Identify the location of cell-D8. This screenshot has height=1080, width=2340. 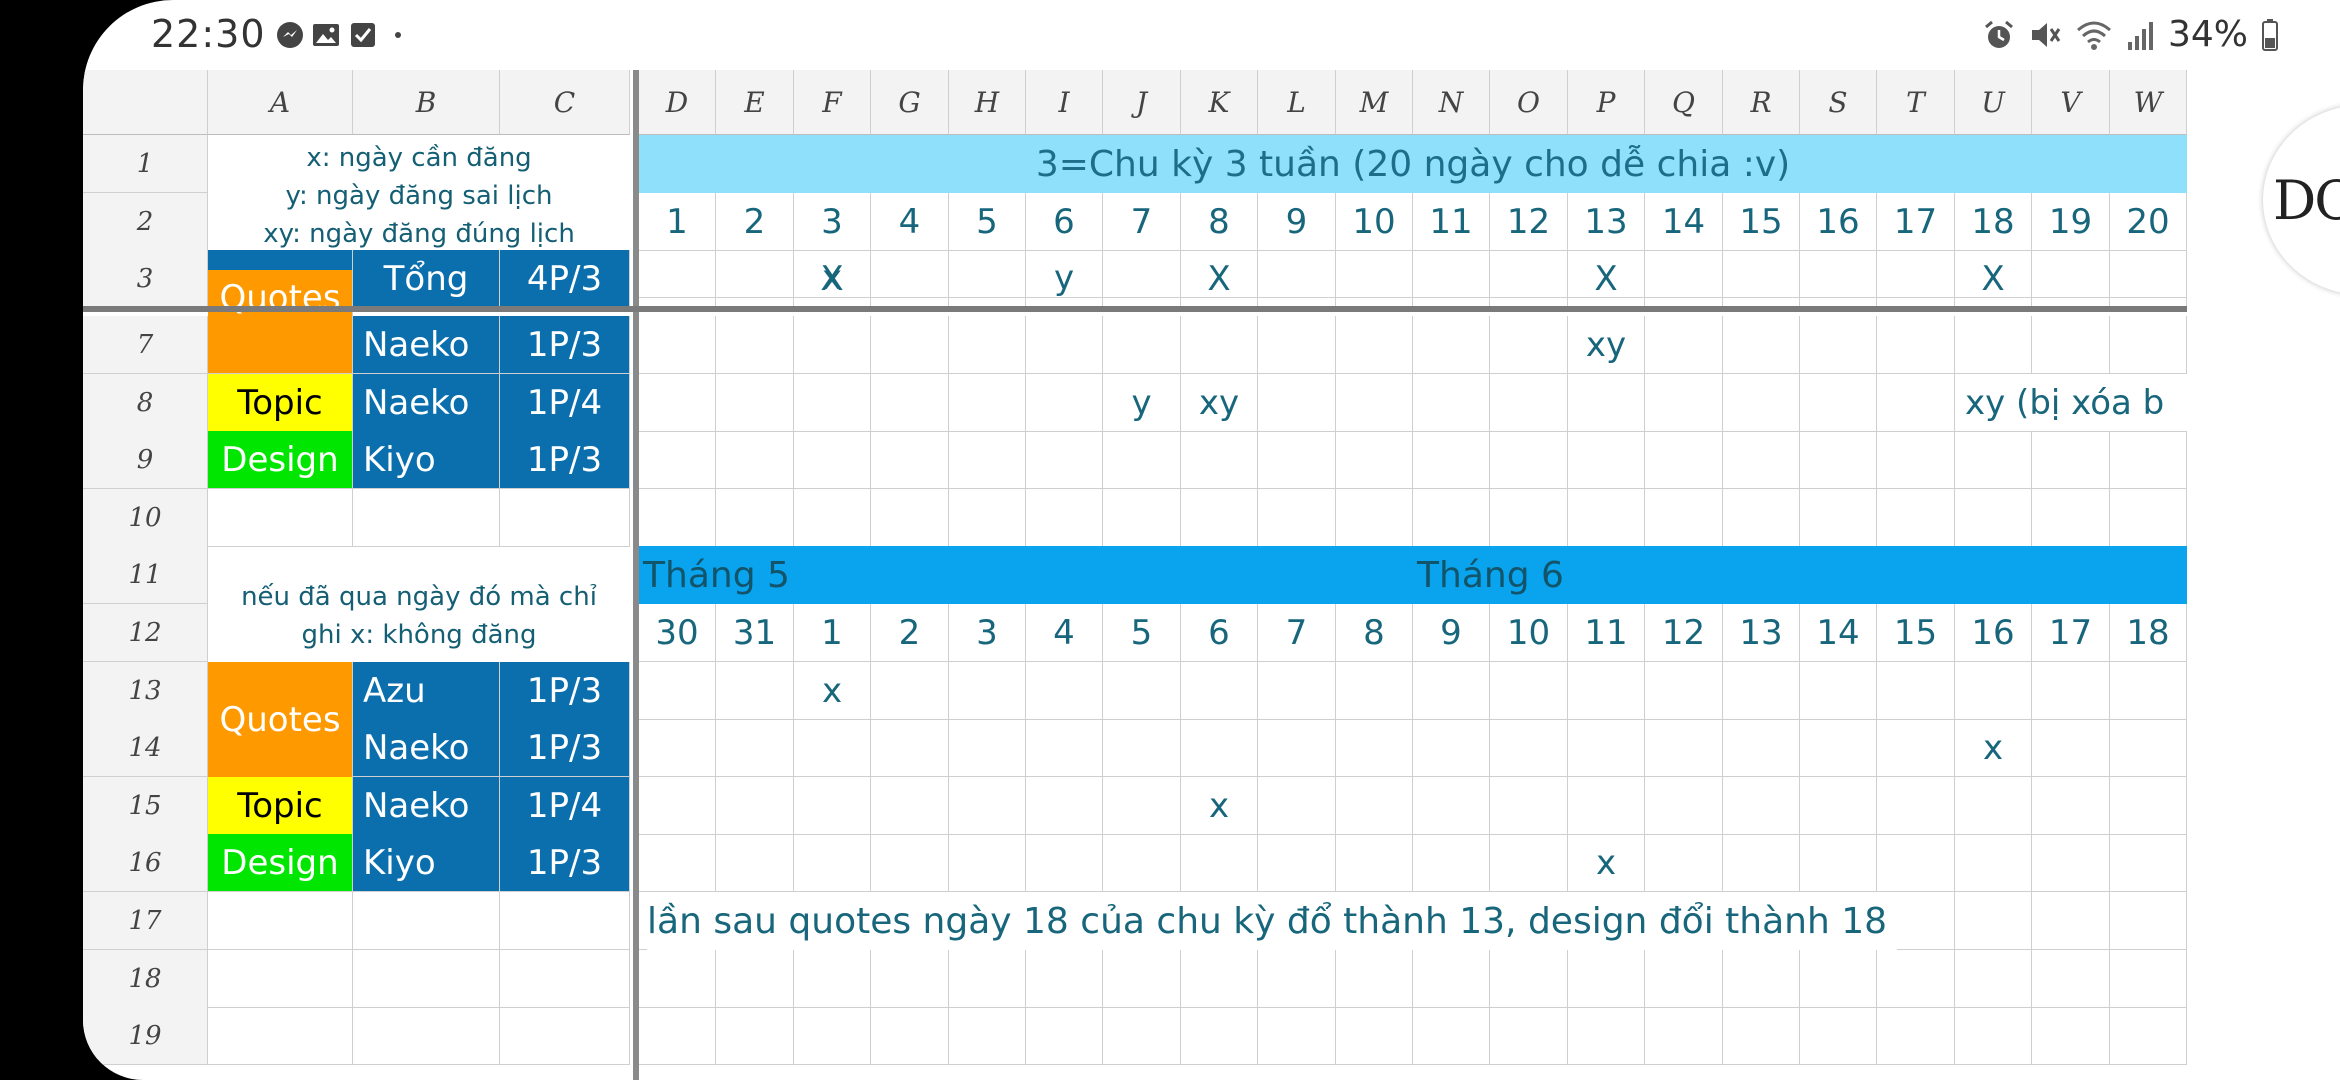
(677, 403).